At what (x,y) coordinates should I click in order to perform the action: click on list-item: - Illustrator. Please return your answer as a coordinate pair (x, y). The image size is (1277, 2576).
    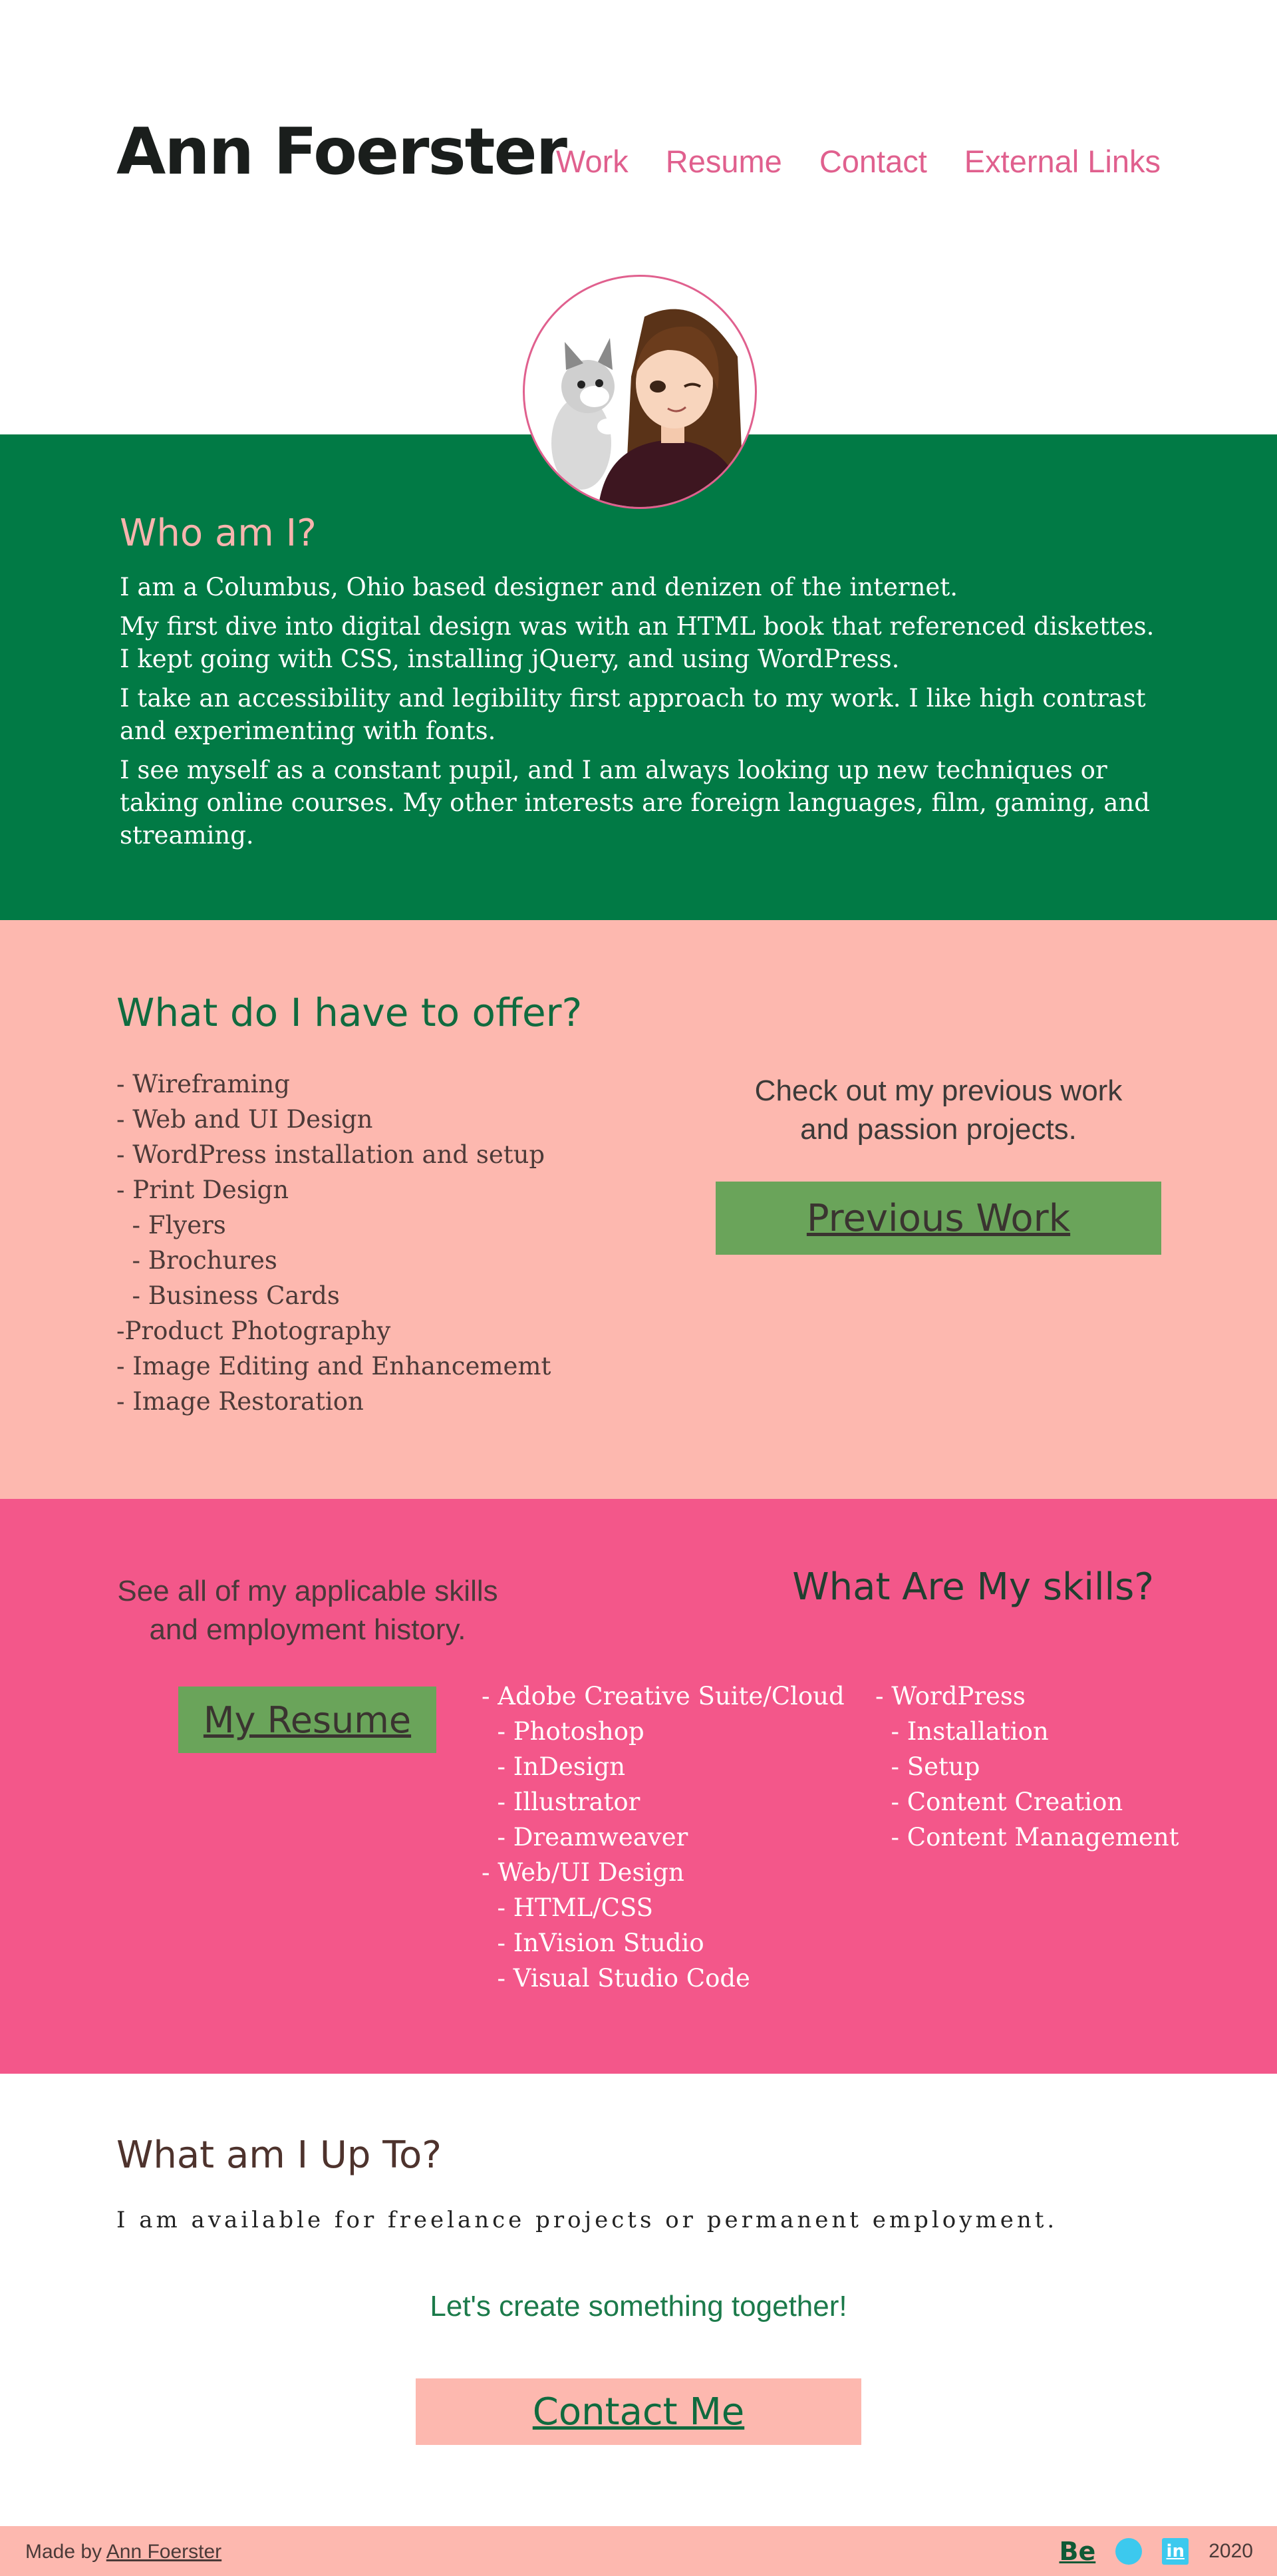
    Looking at the image, I should click on (561, 1802).